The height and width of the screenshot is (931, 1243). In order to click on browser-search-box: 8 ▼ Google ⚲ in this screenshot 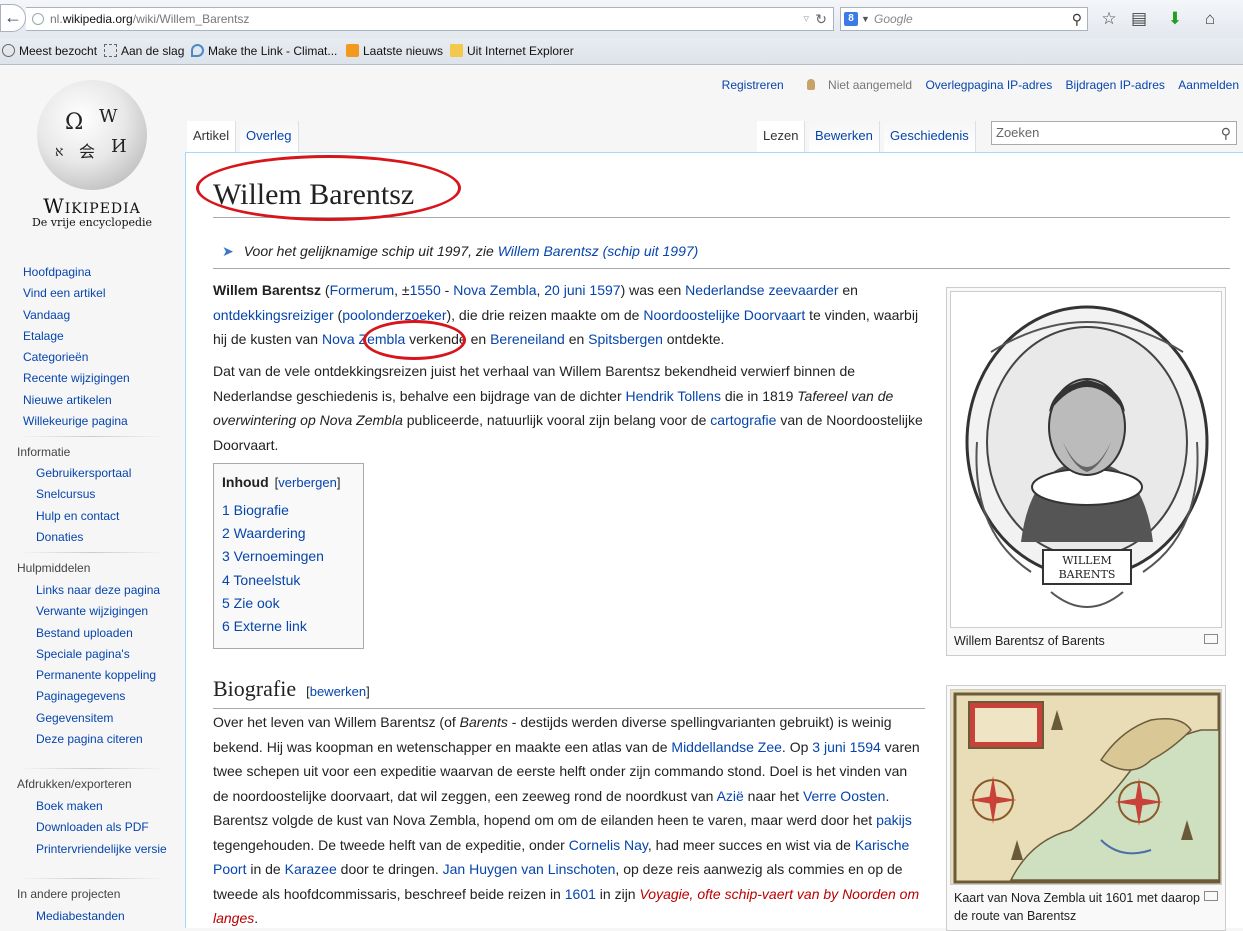, I will do `click(964, 19)`.